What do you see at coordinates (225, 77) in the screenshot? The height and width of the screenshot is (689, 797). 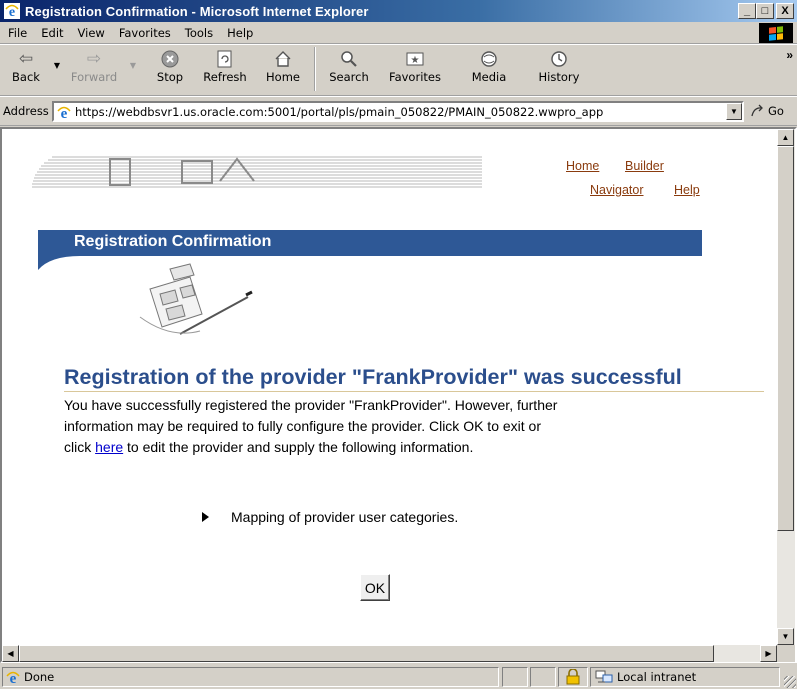 I see `refresh-label: Refresh` at bounding box center [225, 77].